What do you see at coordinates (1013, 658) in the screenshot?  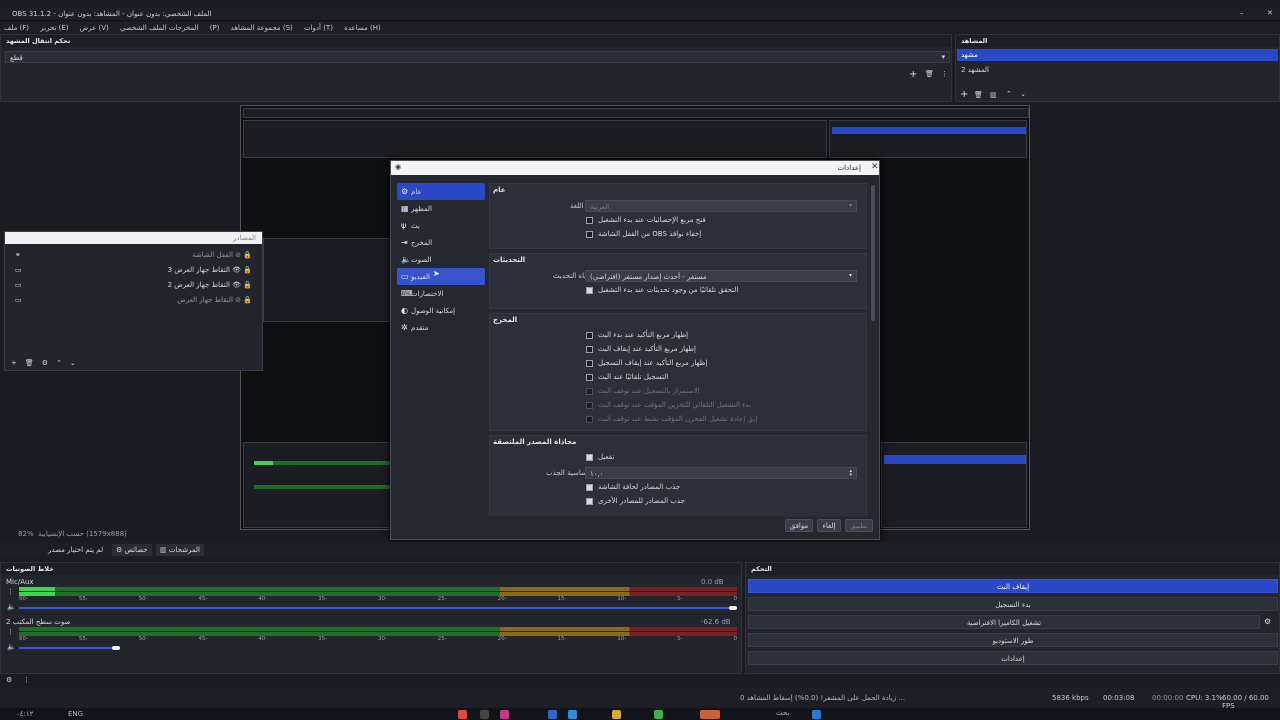 I see `settings-button: إعدادات` at bounding box center [1013, 658].